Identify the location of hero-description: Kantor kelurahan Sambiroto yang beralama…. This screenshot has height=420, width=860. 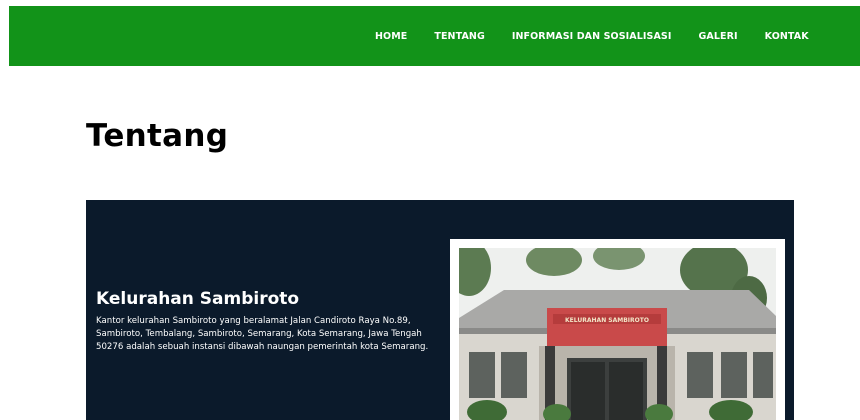
(262, 334).